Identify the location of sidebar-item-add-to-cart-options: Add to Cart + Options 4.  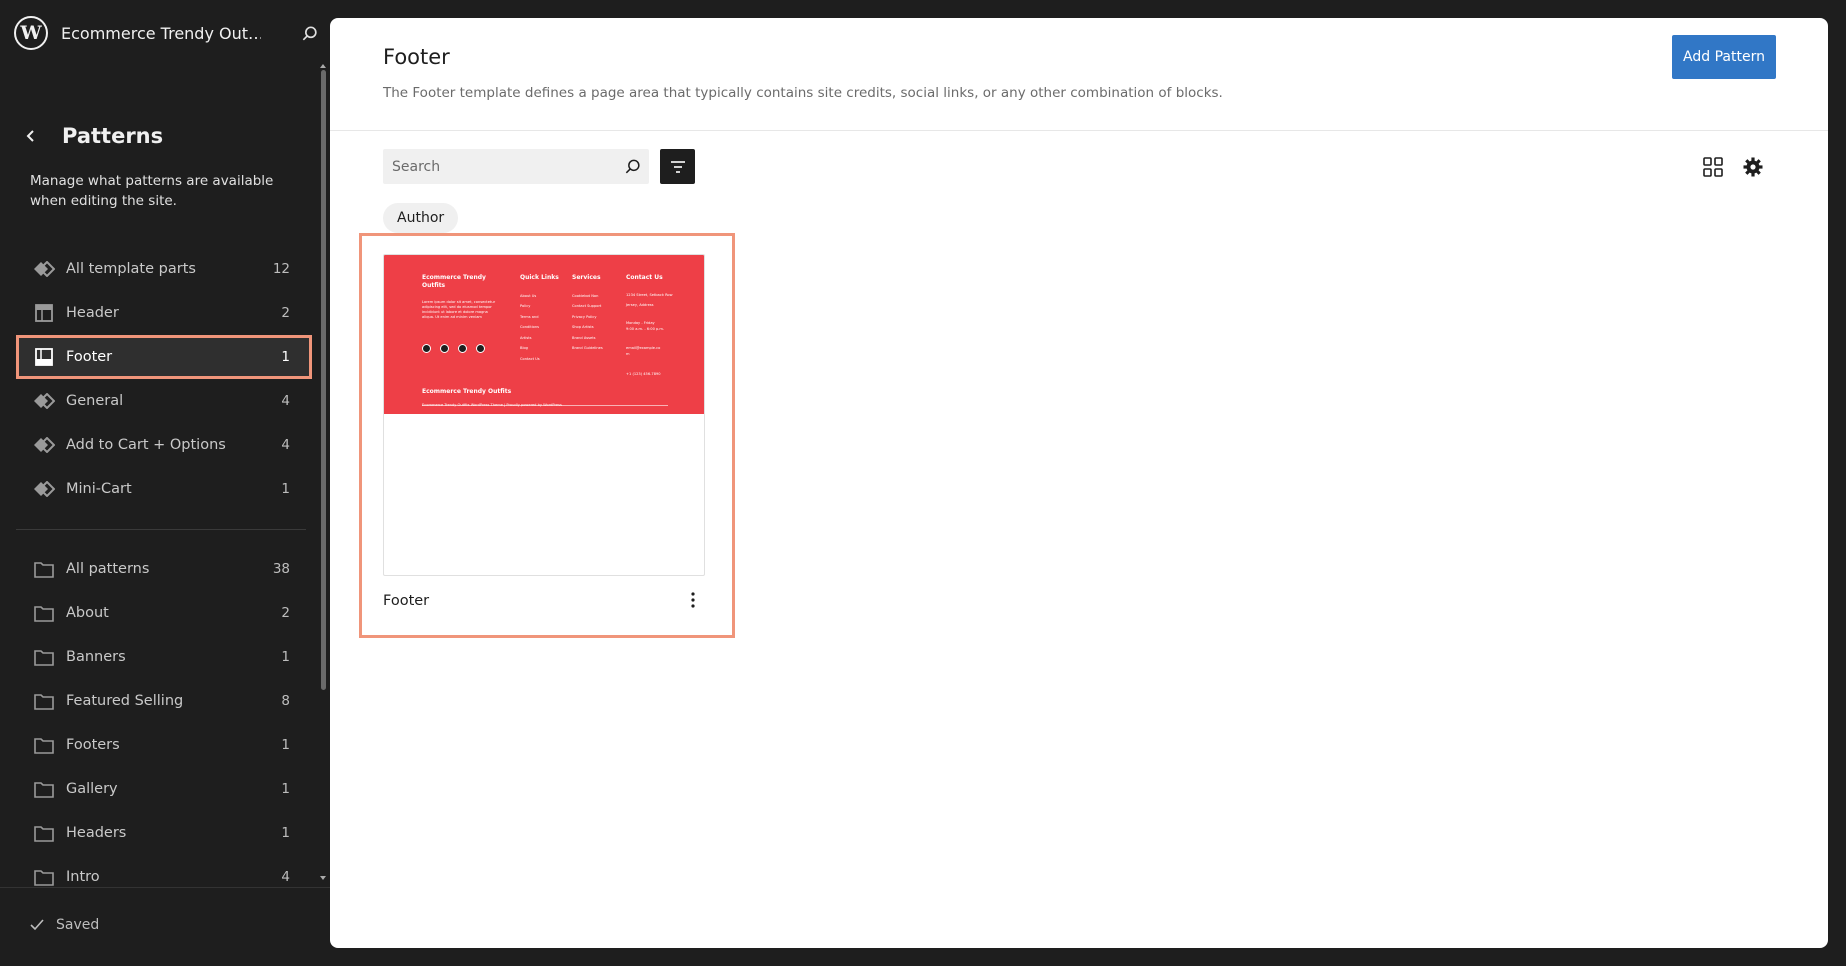
(164, 445).